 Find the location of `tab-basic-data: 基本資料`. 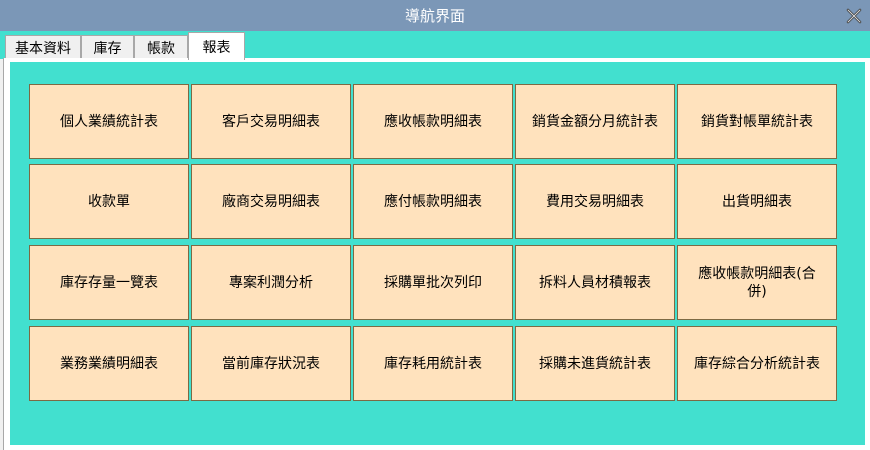

tab-basic-data: 基本資料 is located at coordinates (43, 47).